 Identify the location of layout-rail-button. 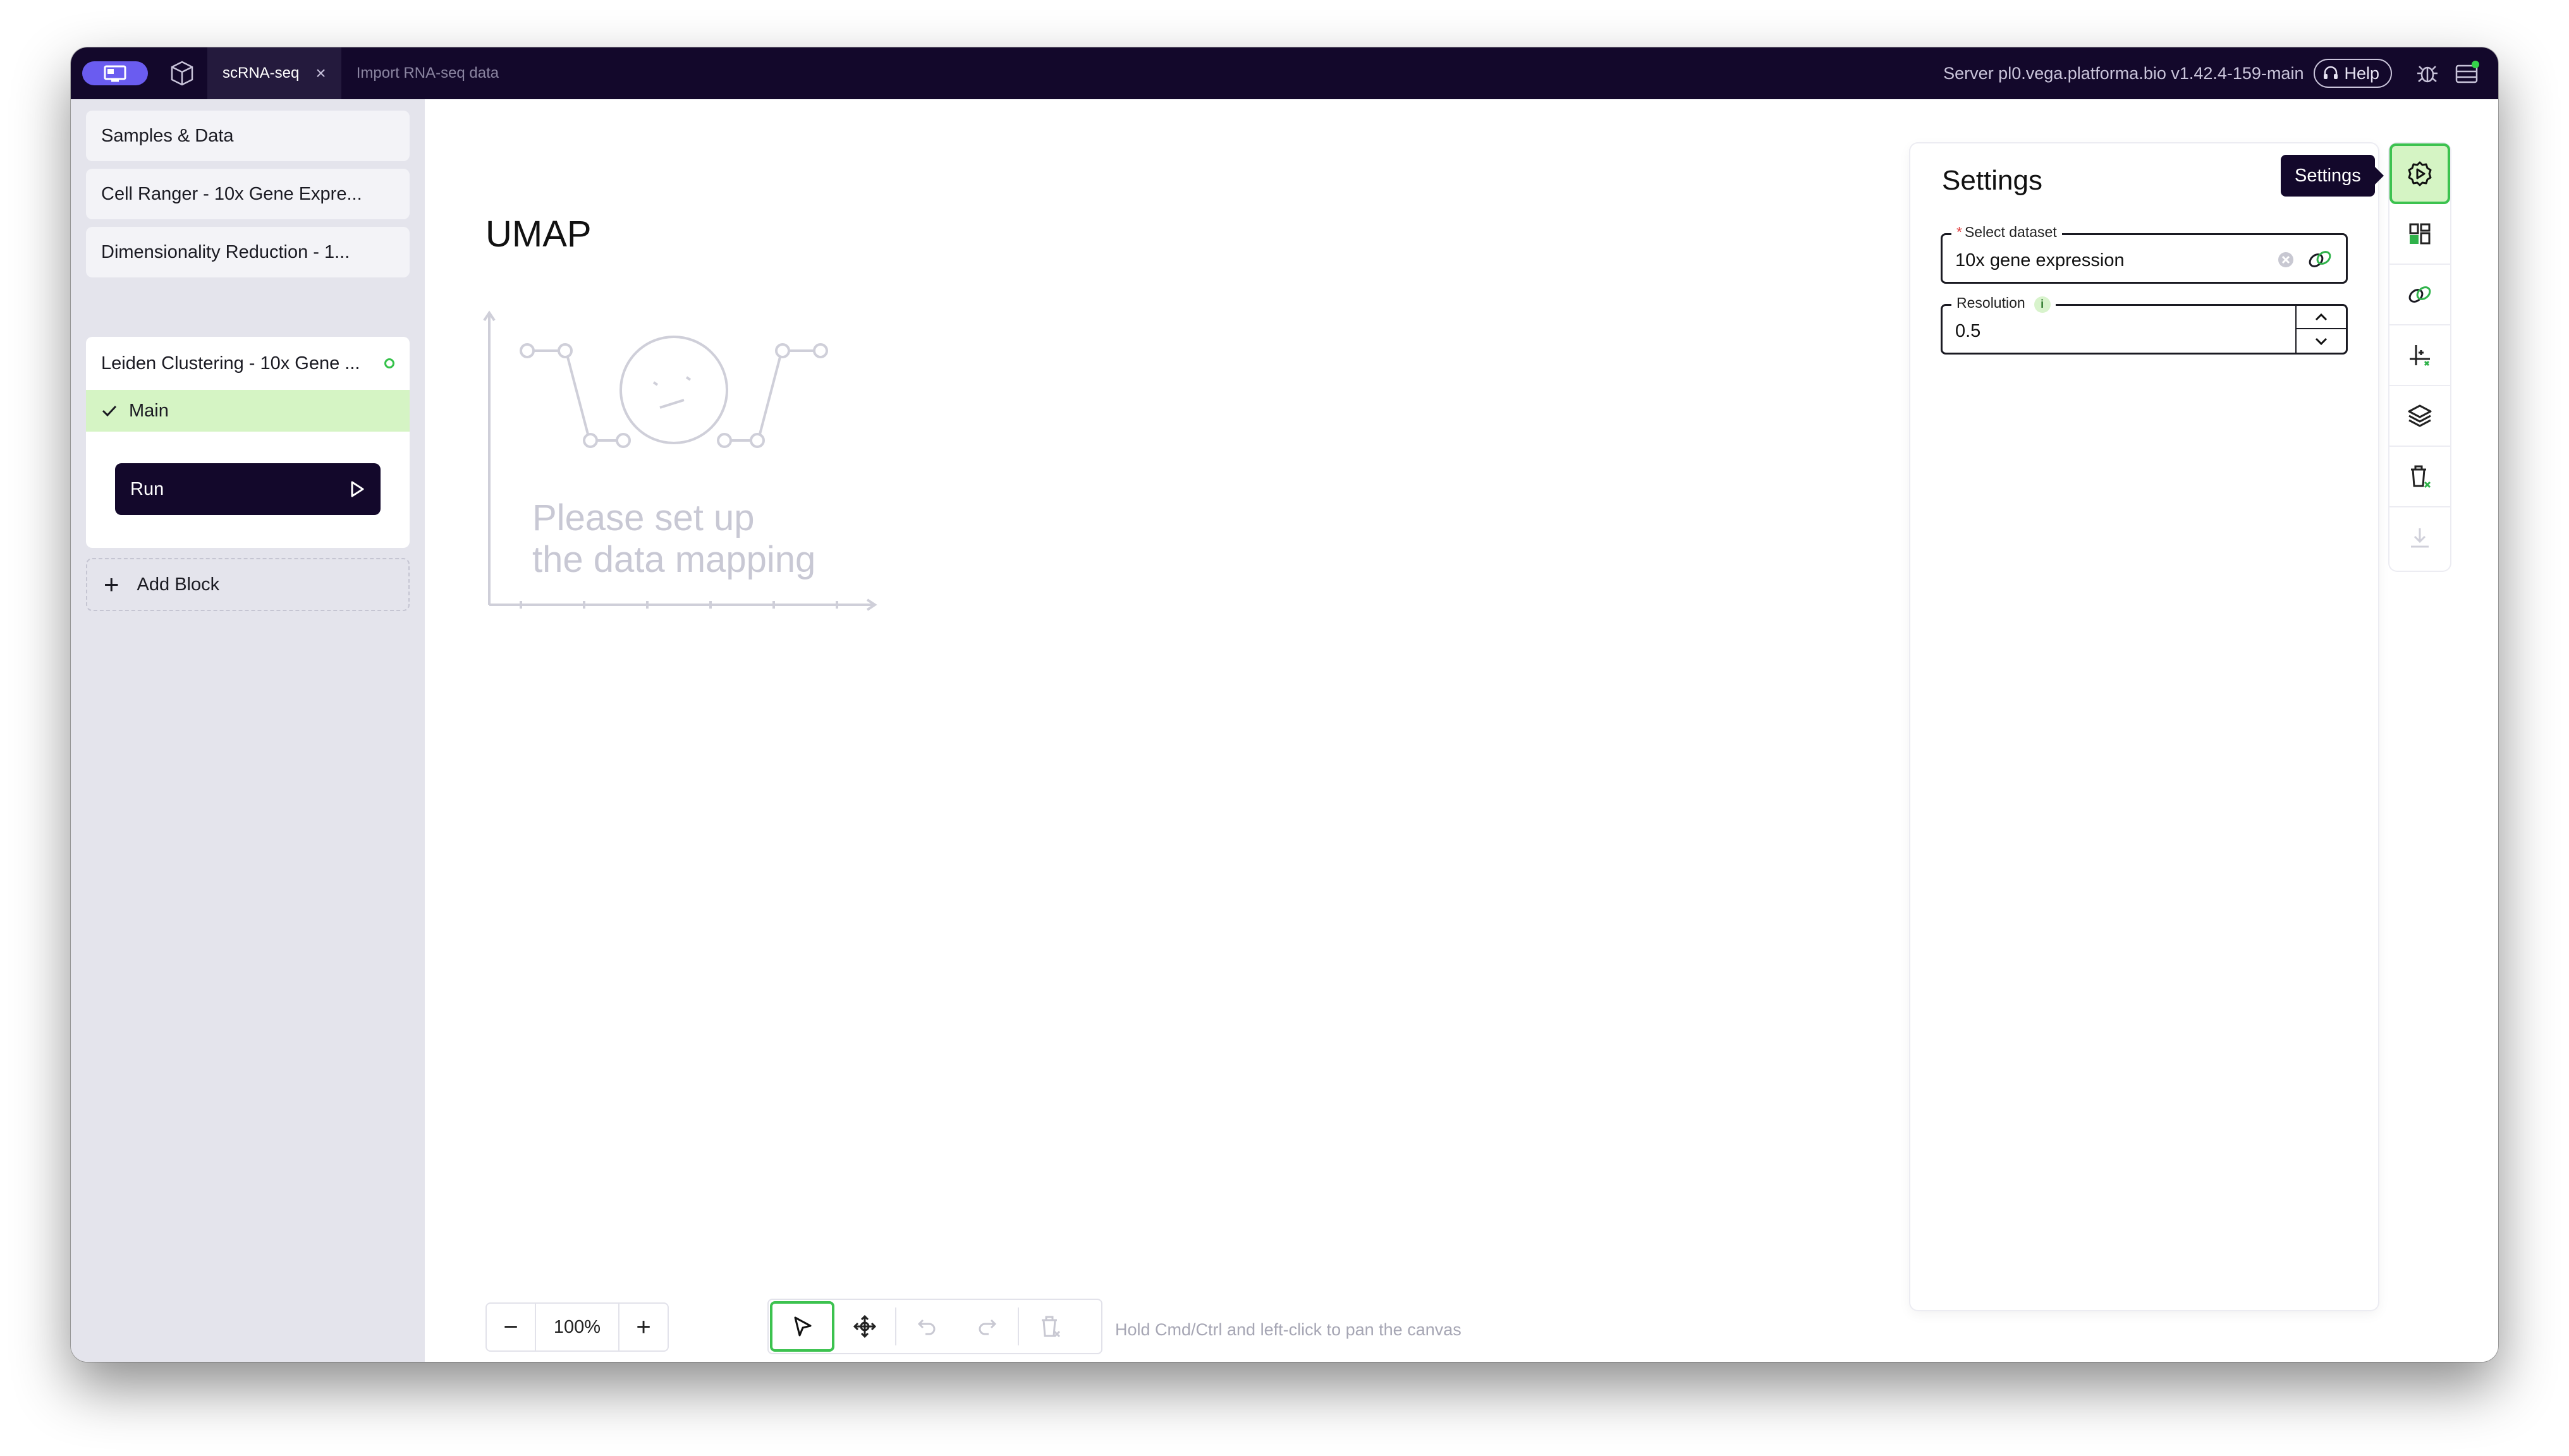
(2420, 234).